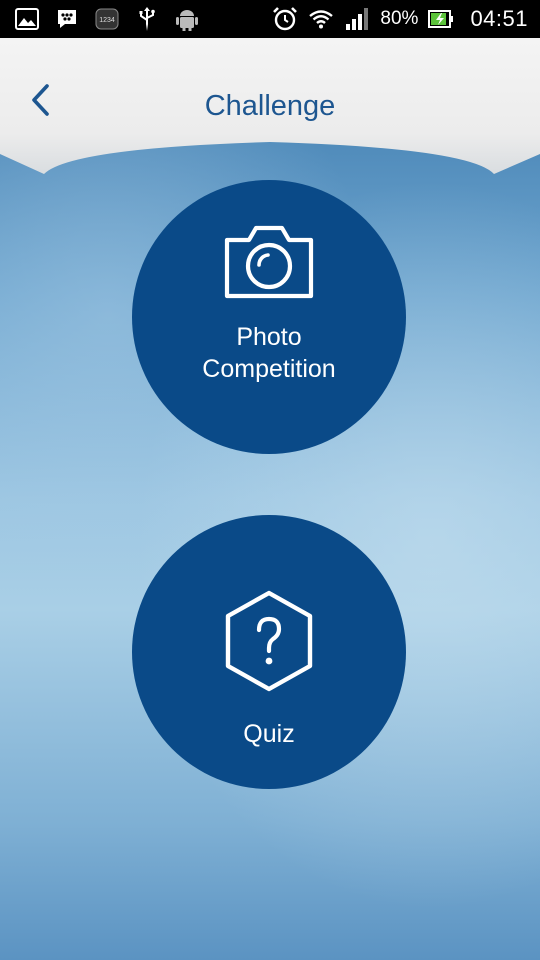 Image resolution: width=540 pixels, height=960 pixels. What do you see at coordinates (27, 19) in the screenshot?
I see `gallery-icon` at bounding box center [27, 19].